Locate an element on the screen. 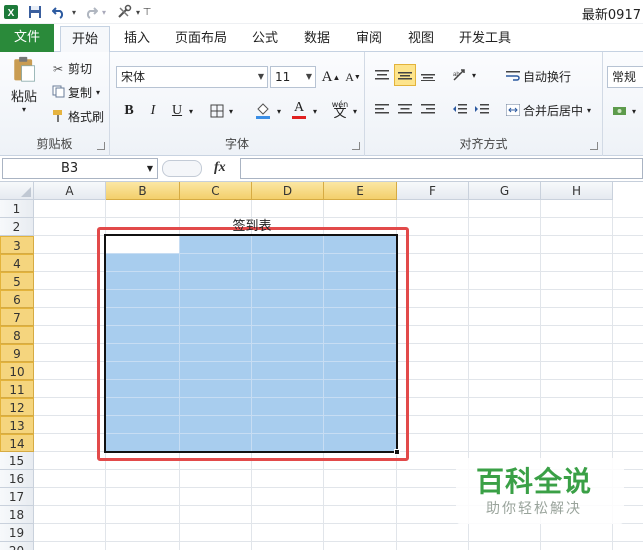 The width and height of the screenshot is (643, 550). number-format-select: 常规 is located at coordinates (625, 77).